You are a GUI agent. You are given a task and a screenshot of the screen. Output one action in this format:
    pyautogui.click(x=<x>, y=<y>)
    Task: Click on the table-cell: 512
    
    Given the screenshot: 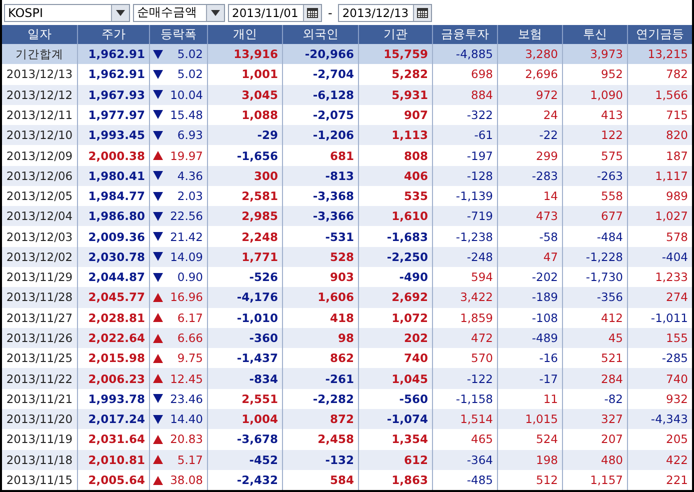 What is the action you would take?
    pyautogui.click(x=530, y=480)
    